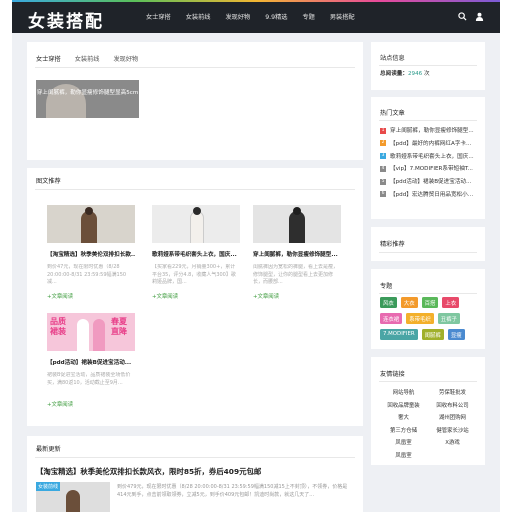 The image size is (512, 512). Describe the element at coordinates (87, 93) in the screenshot. I see `slide-caption: 穿上闺腻裤，勒你显瘦修饰腿型显高5cm` at that location.